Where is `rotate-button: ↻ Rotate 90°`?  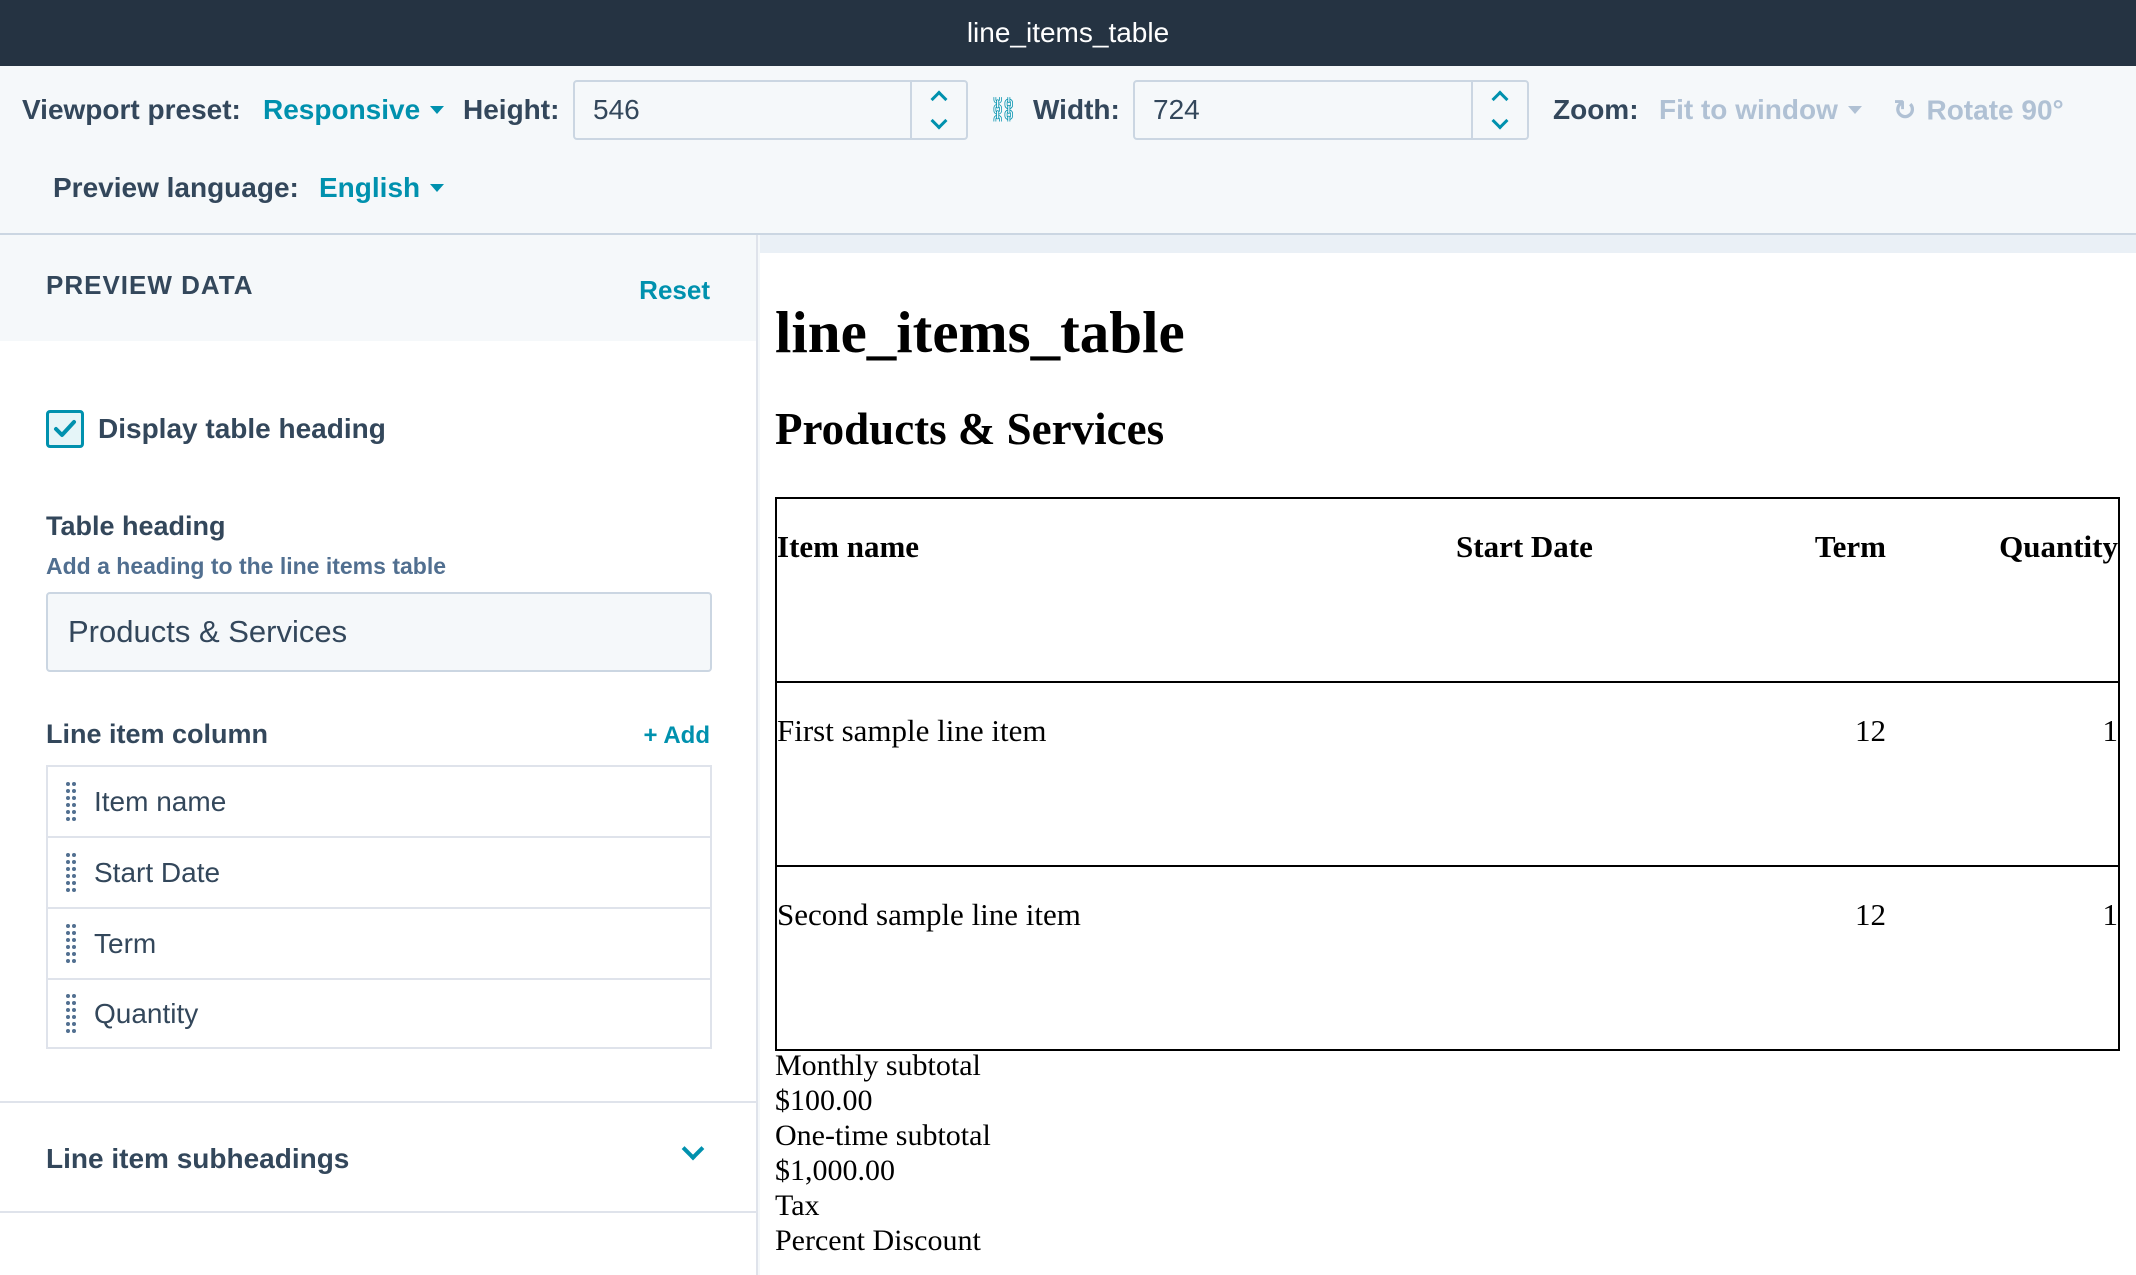
rotate-button: ↻ Rotate 90° is located at coordinates (1978, 110).